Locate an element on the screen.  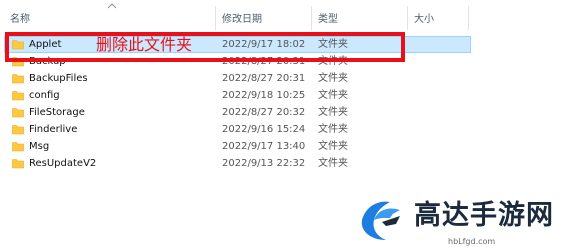
column-header: 名称 修改日期 类型 大小 is located at coordinates (289, 15).